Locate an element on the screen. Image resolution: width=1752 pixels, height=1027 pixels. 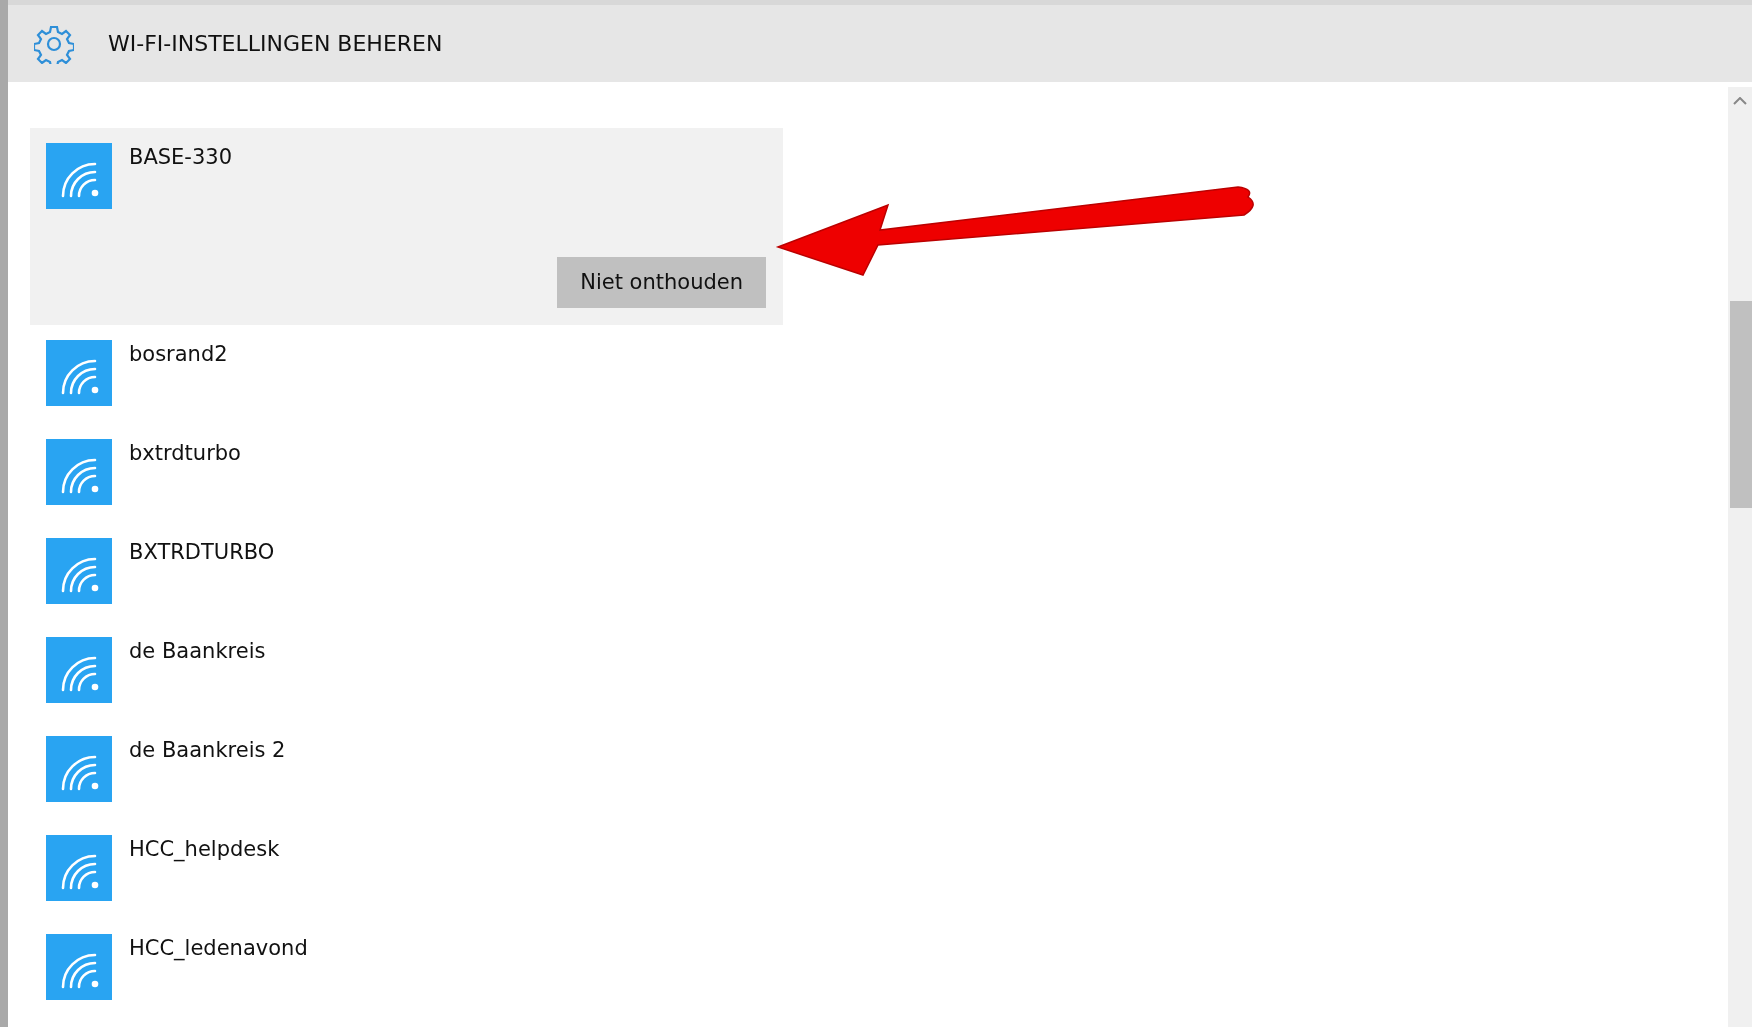
network-item: bosrand2 is located at coordinates (406, 374).